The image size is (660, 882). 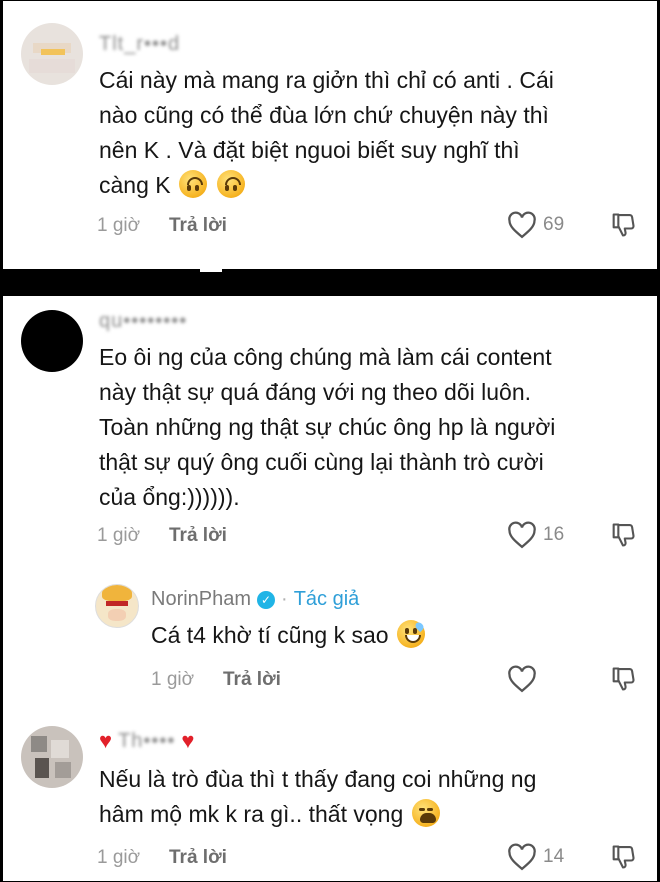 I want to click on like-button: 69, so click(x=535, y=225).